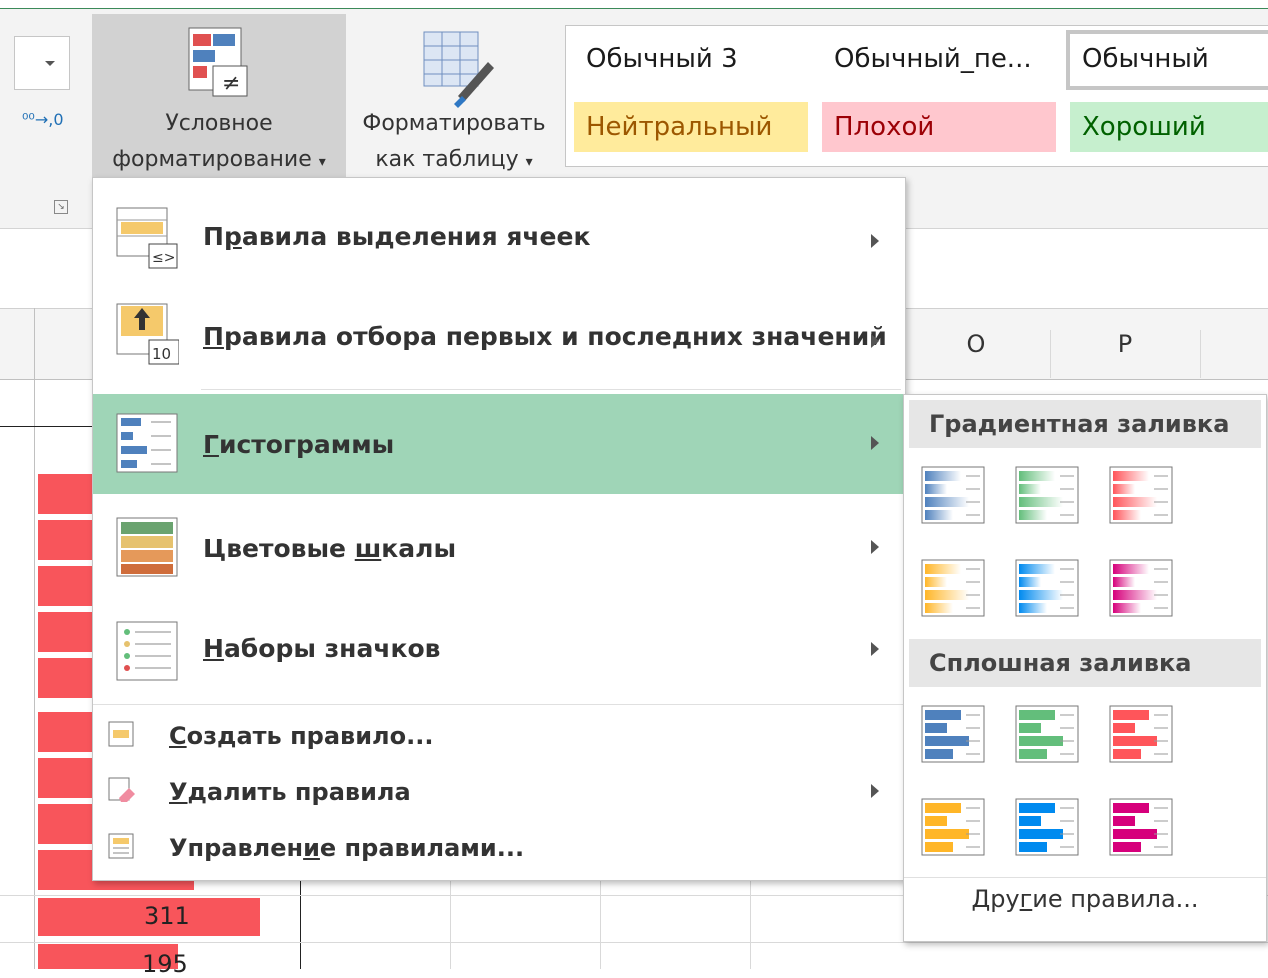  I want to click on new-rule-icon, so click(121, 734).